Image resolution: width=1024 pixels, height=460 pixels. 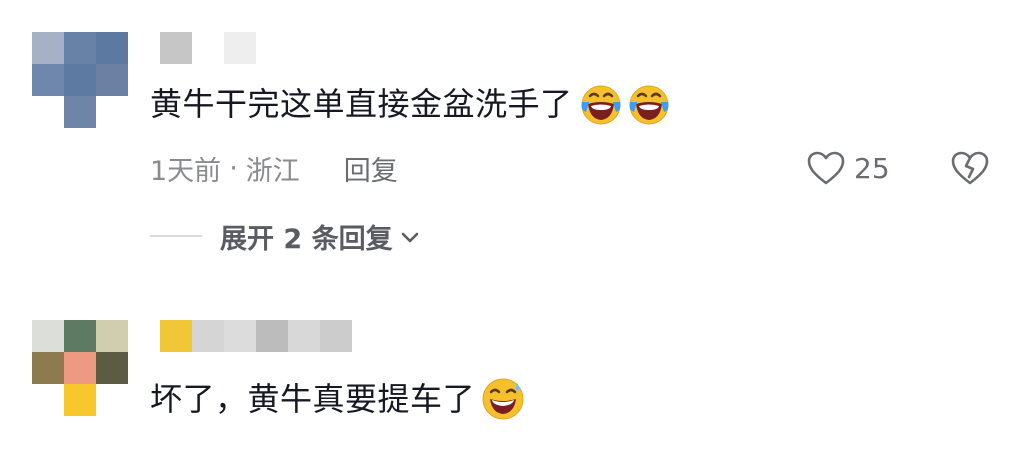 I want to click on comment-meta: 1天前 · 浙江 回复, so click(x=274, y=168).